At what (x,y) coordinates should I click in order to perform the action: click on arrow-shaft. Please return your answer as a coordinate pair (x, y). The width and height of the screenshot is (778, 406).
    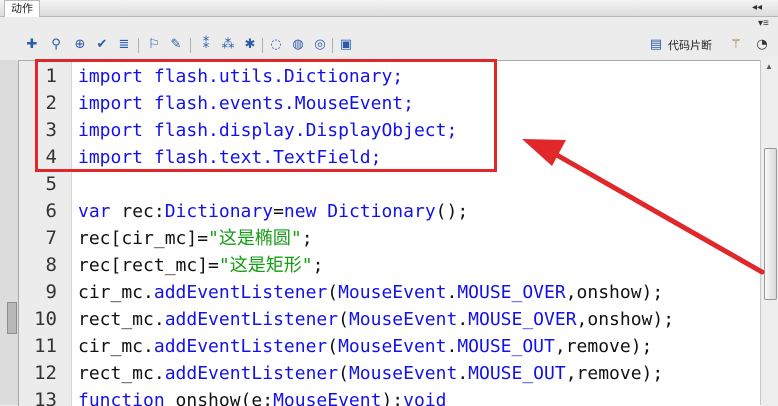
    Looking at the image, I should click on (655, 211).